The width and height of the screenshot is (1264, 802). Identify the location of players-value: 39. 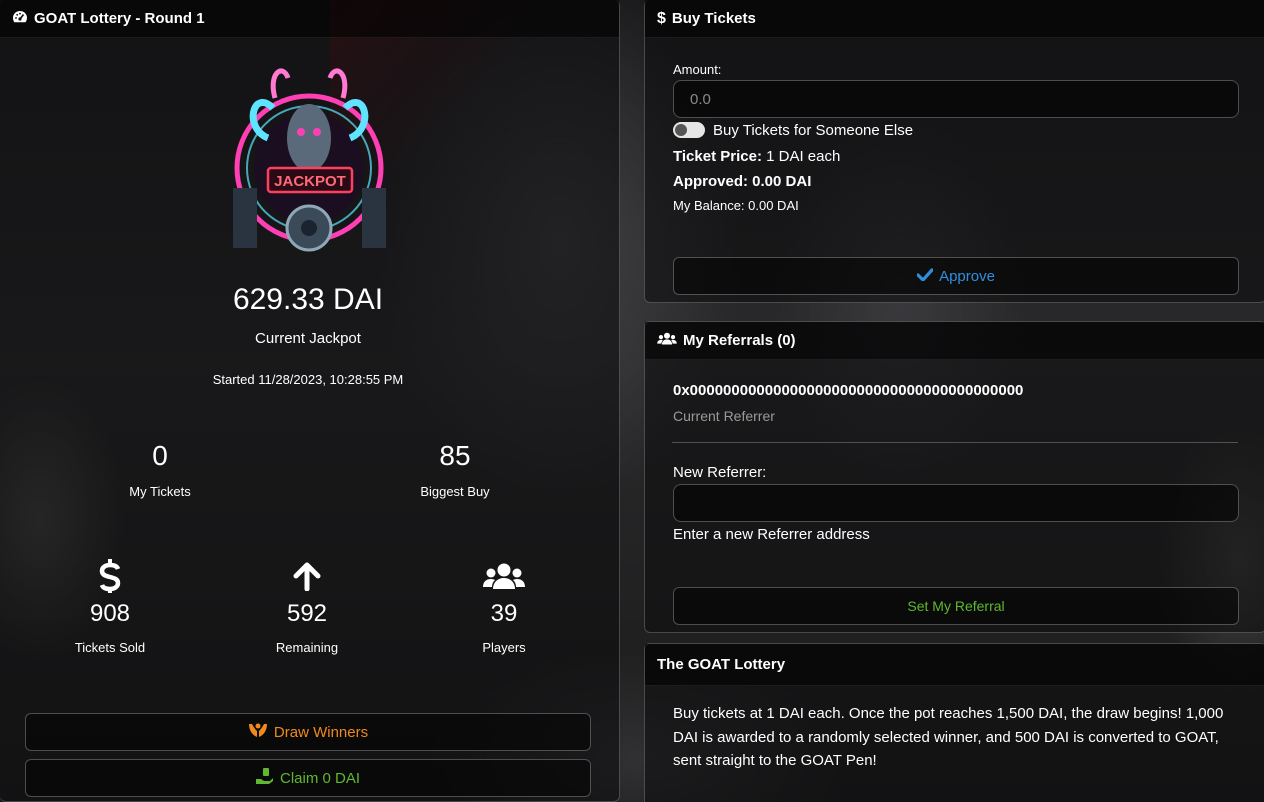
(504, 613).